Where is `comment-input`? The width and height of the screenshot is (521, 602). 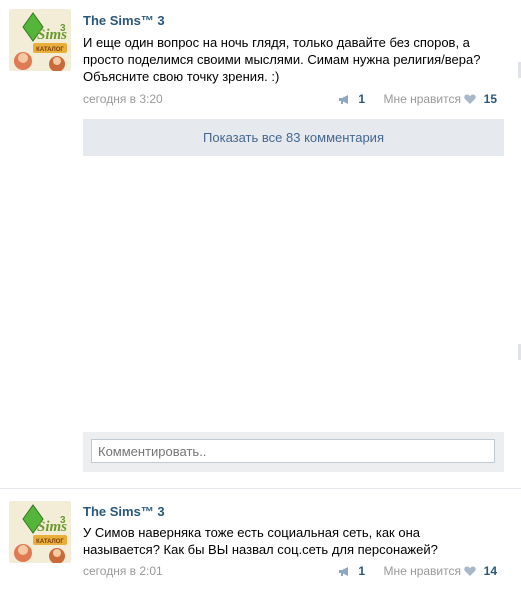 comment-input is located at coordinates (293, 451).